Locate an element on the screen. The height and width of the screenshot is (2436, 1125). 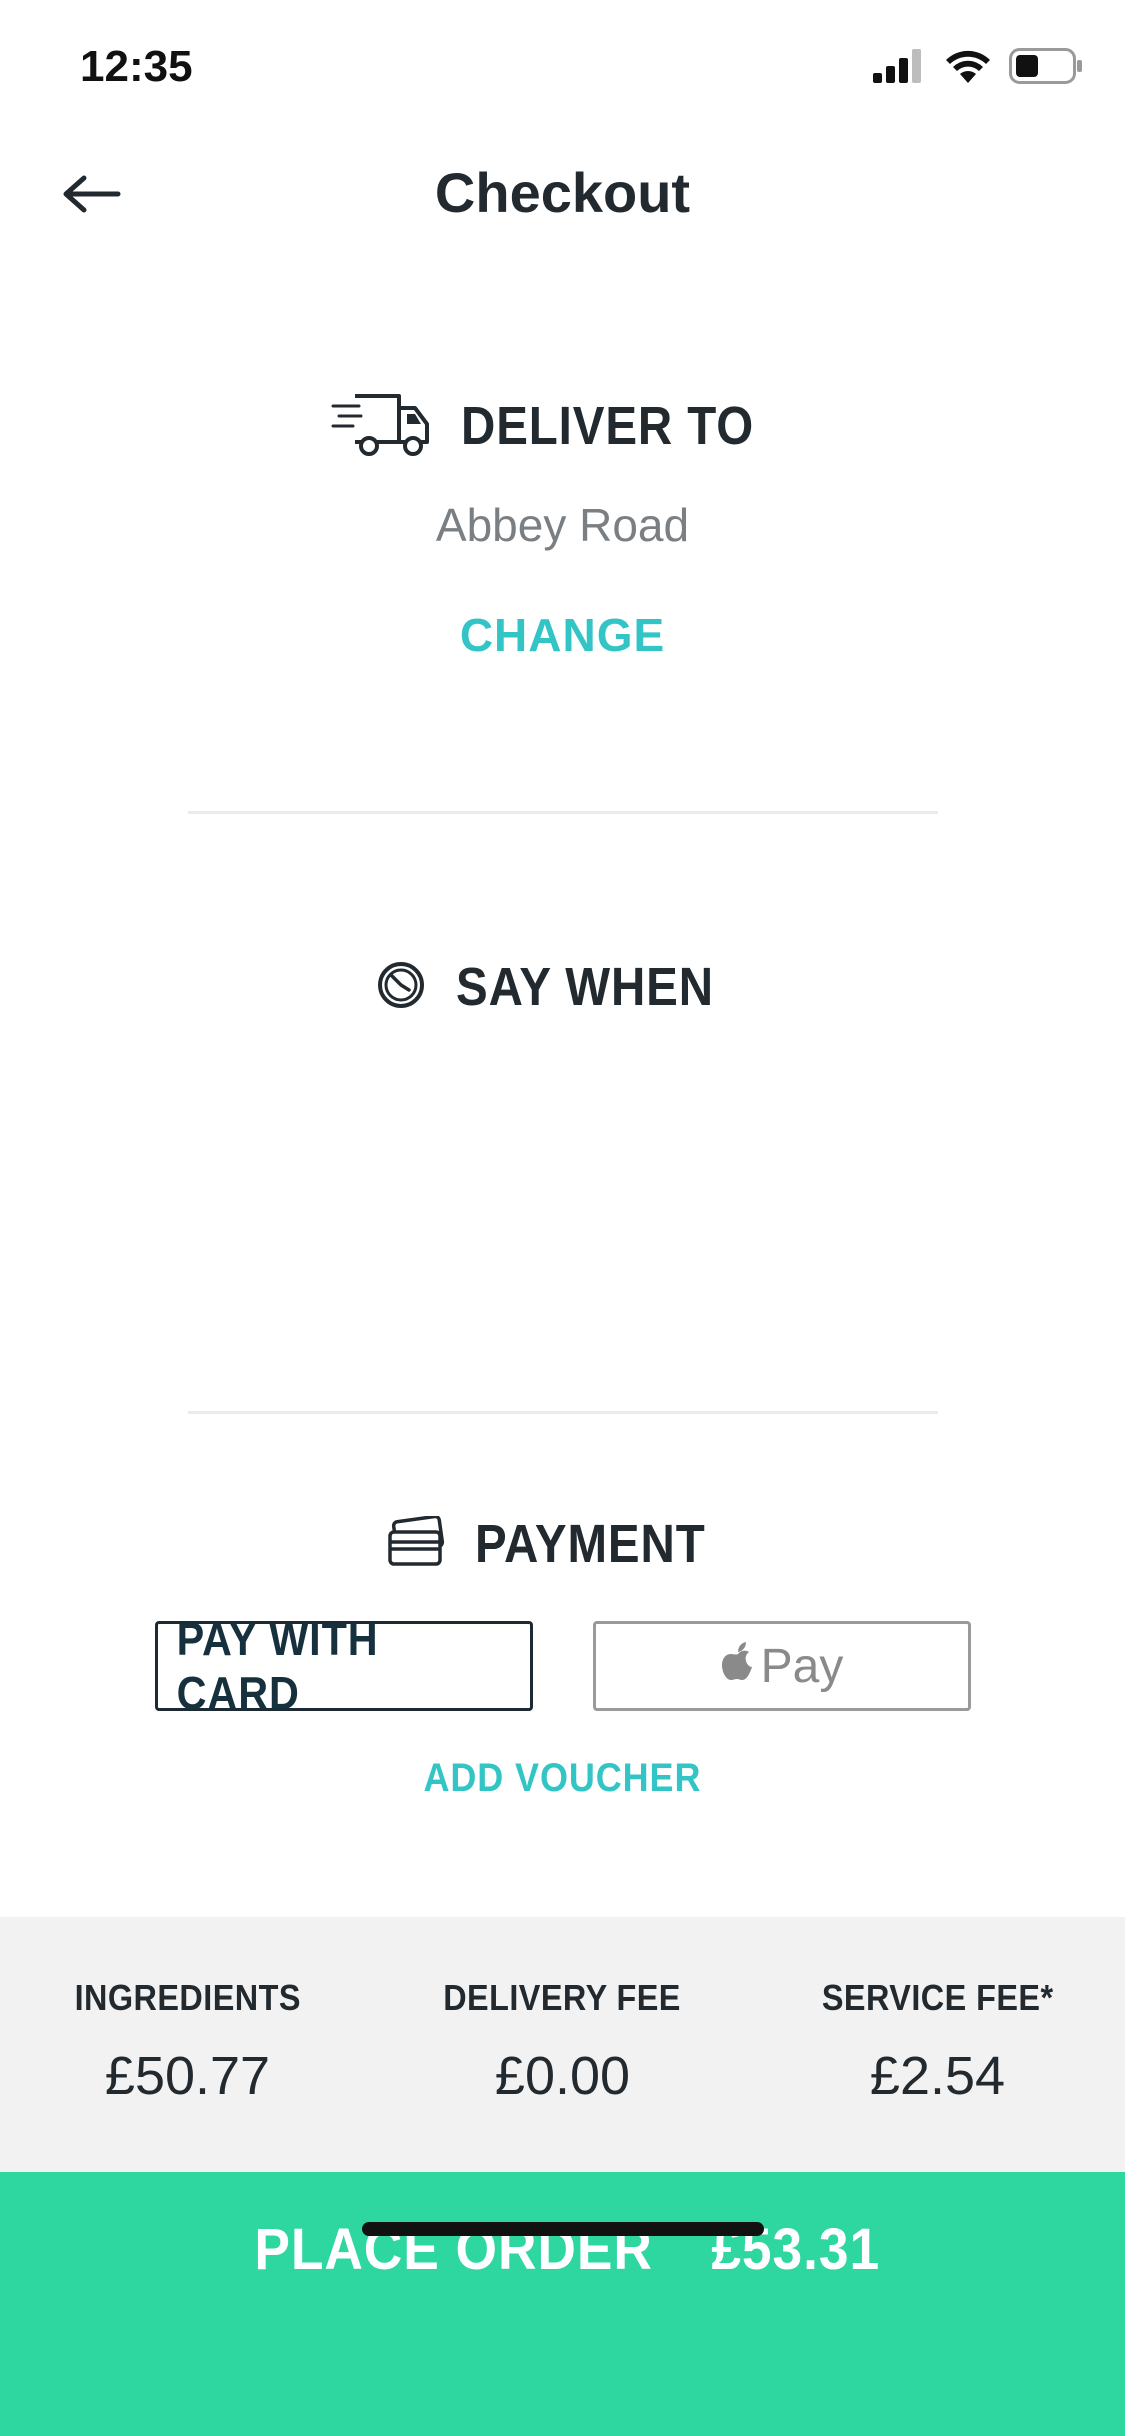
say-when-title: SAY WHEN is located at coordinates (584, 987).